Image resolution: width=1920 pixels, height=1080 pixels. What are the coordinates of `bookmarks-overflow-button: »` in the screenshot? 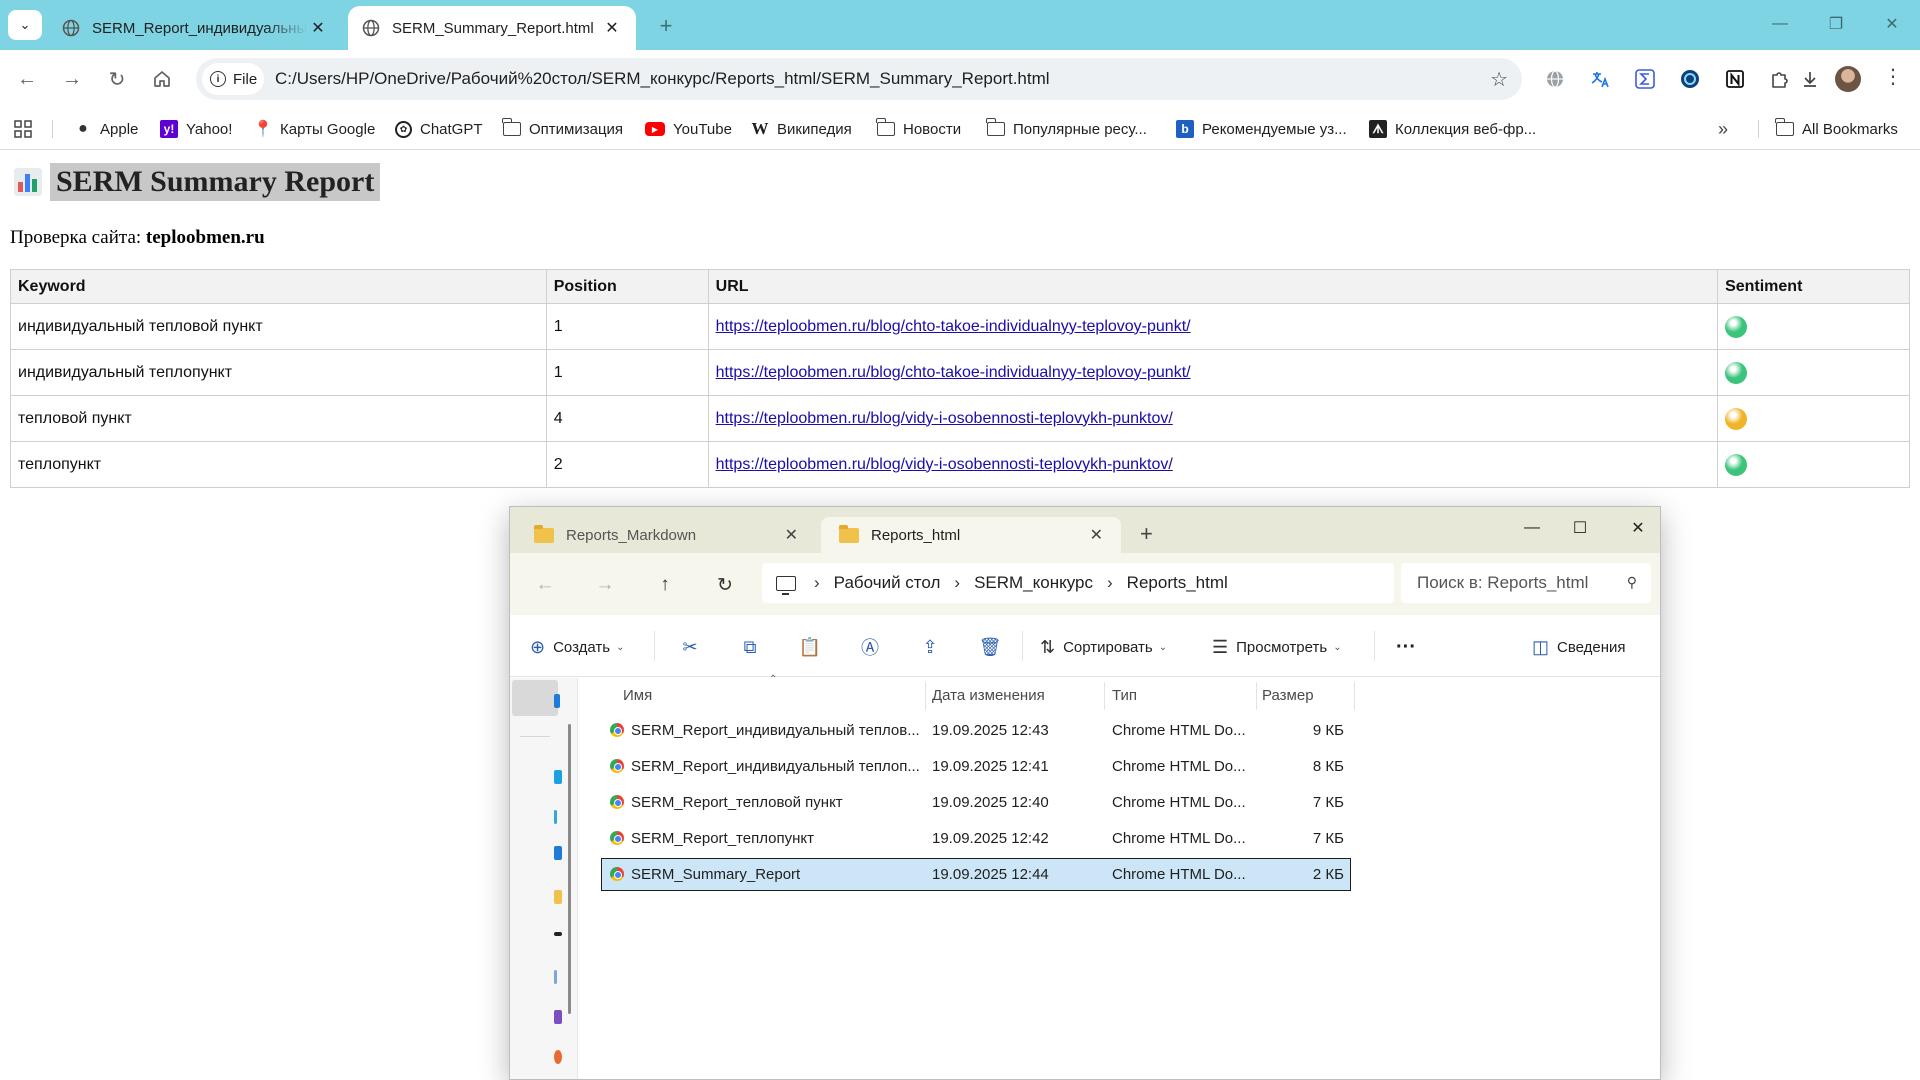 It's located at (1723, 129).